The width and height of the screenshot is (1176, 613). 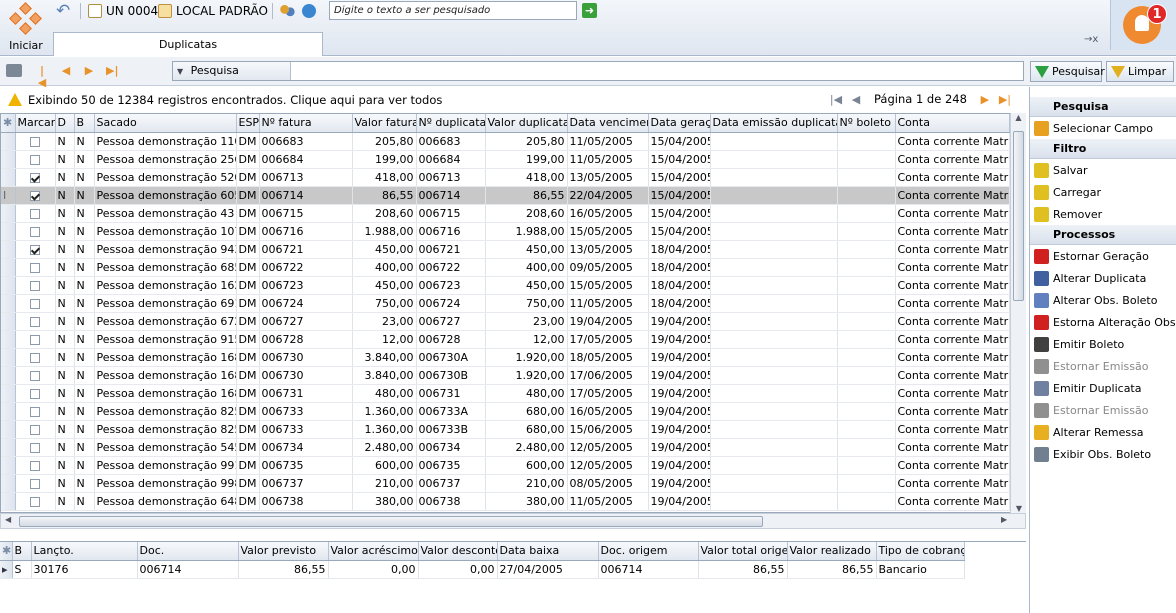 I want to click on column-header: Tipo de cobrança, so click(x=920, y=551).